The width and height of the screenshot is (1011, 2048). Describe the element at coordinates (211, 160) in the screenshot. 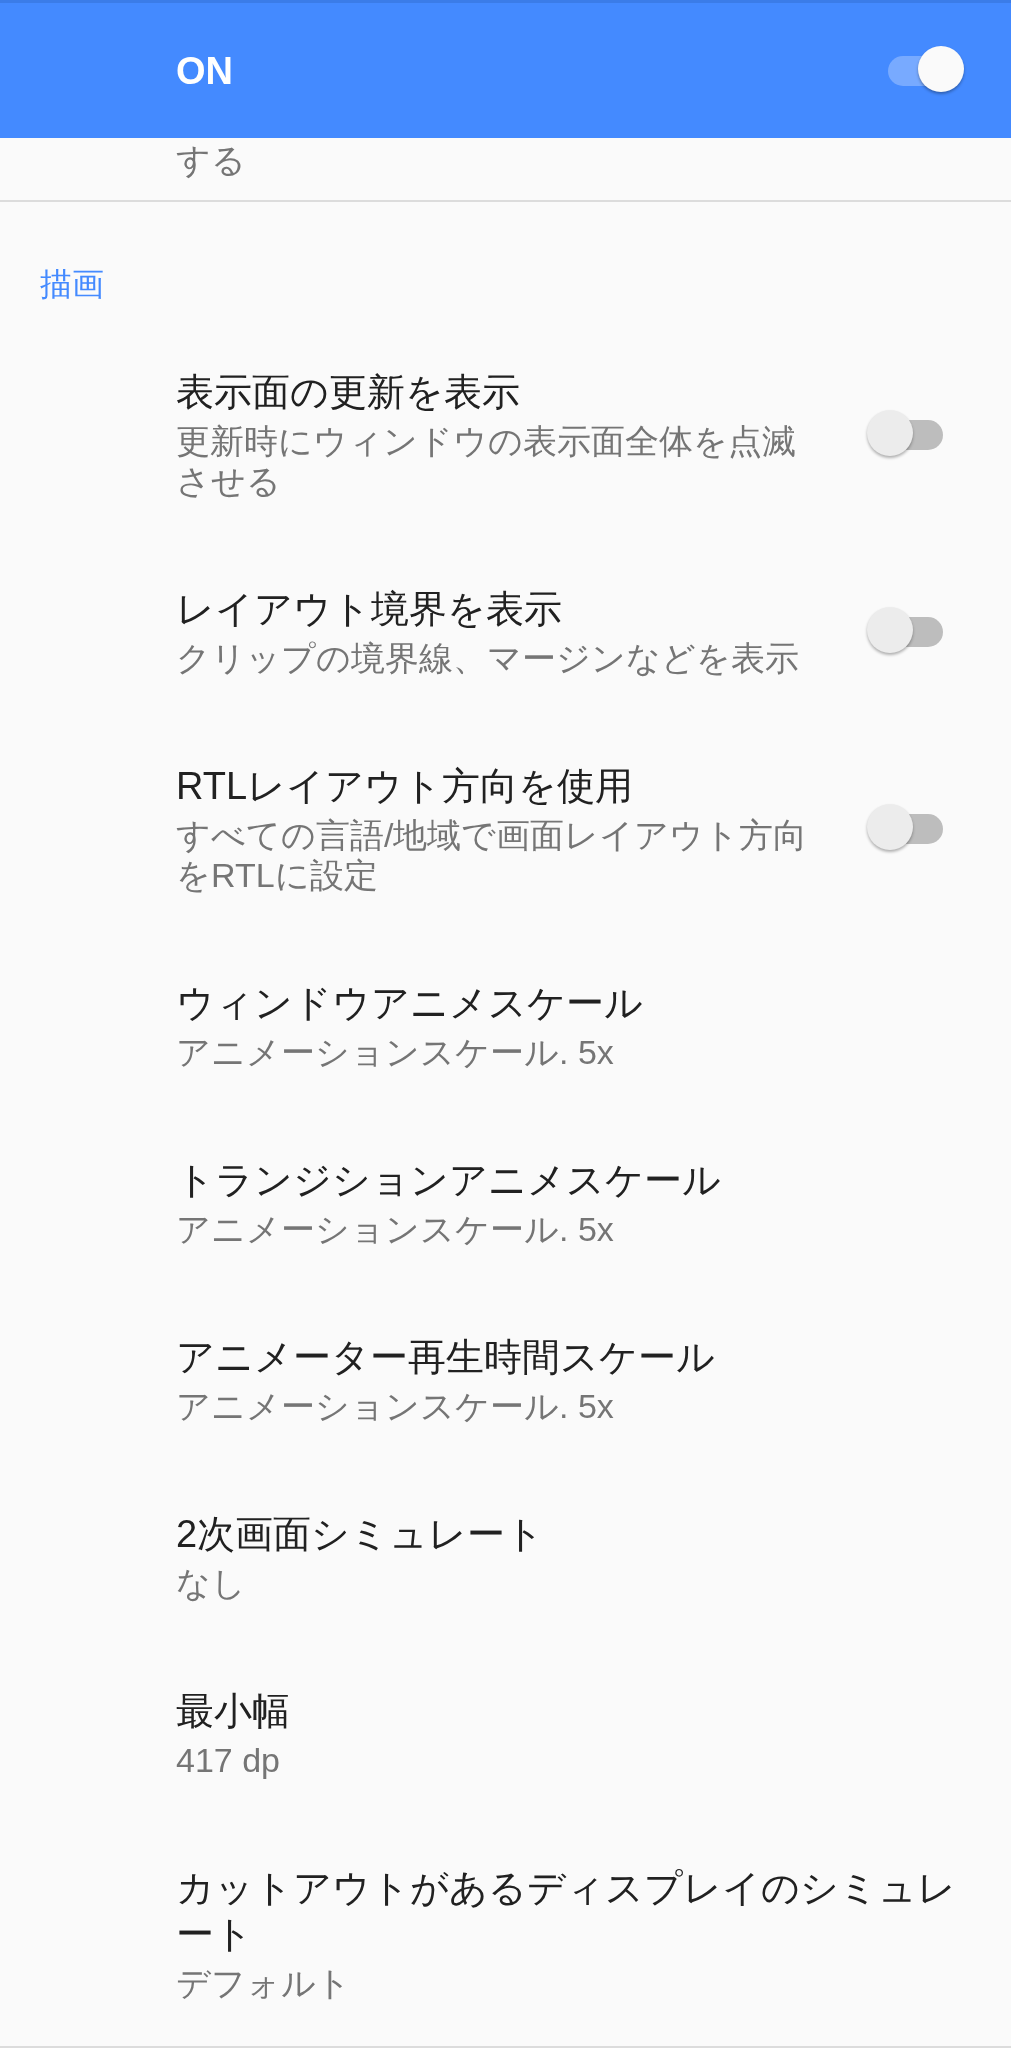

I see `setting-summary: する` at that location.